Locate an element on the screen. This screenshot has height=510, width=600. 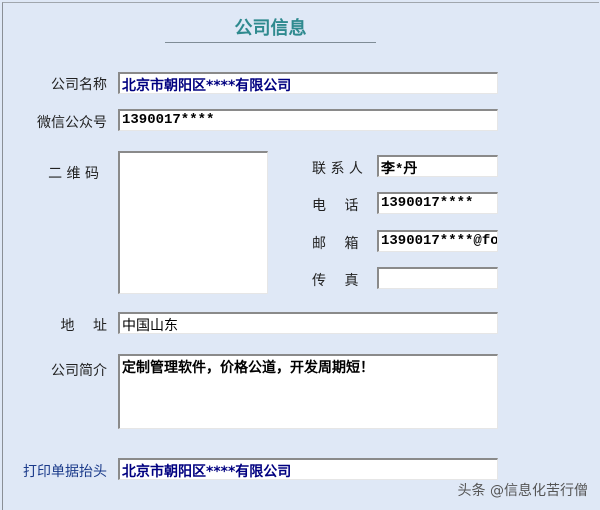
address-input: 中国山东 is located at coordinates (308, 323).